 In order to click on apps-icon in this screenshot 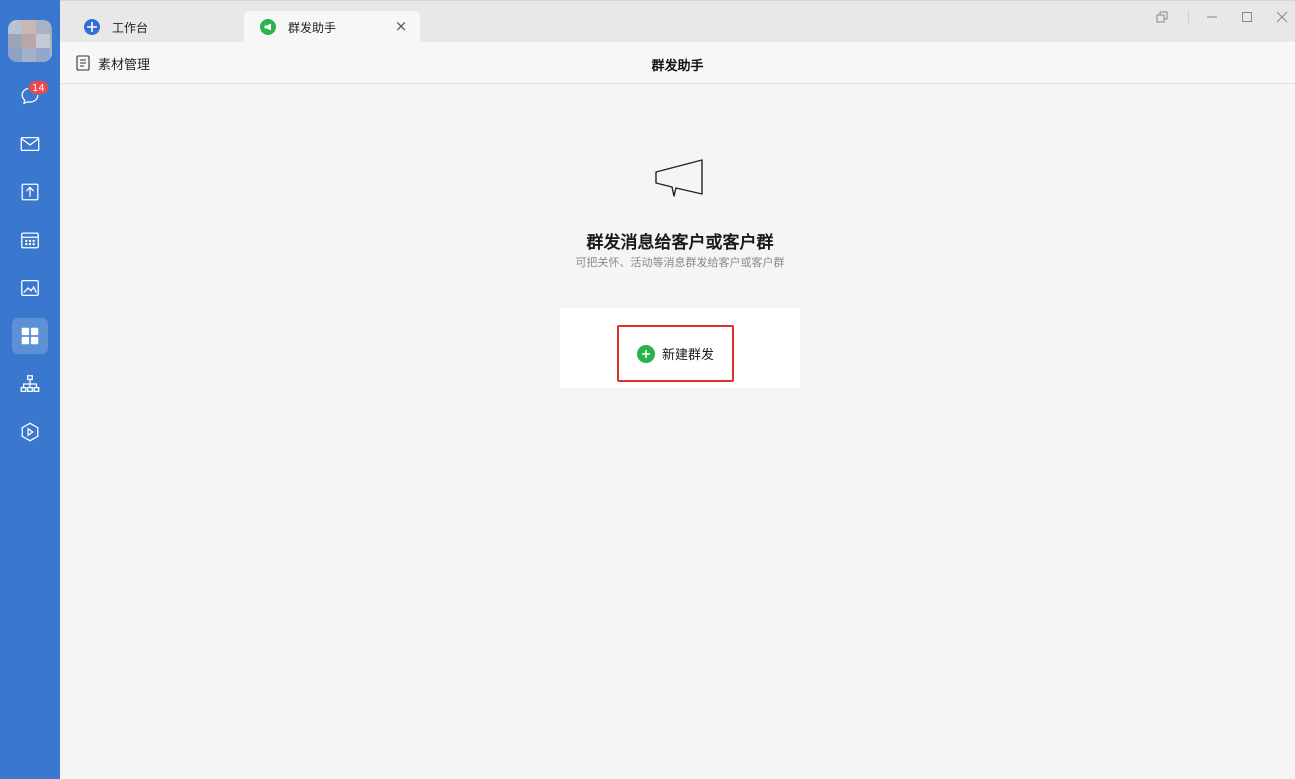, I will do `click(30, 432)`.